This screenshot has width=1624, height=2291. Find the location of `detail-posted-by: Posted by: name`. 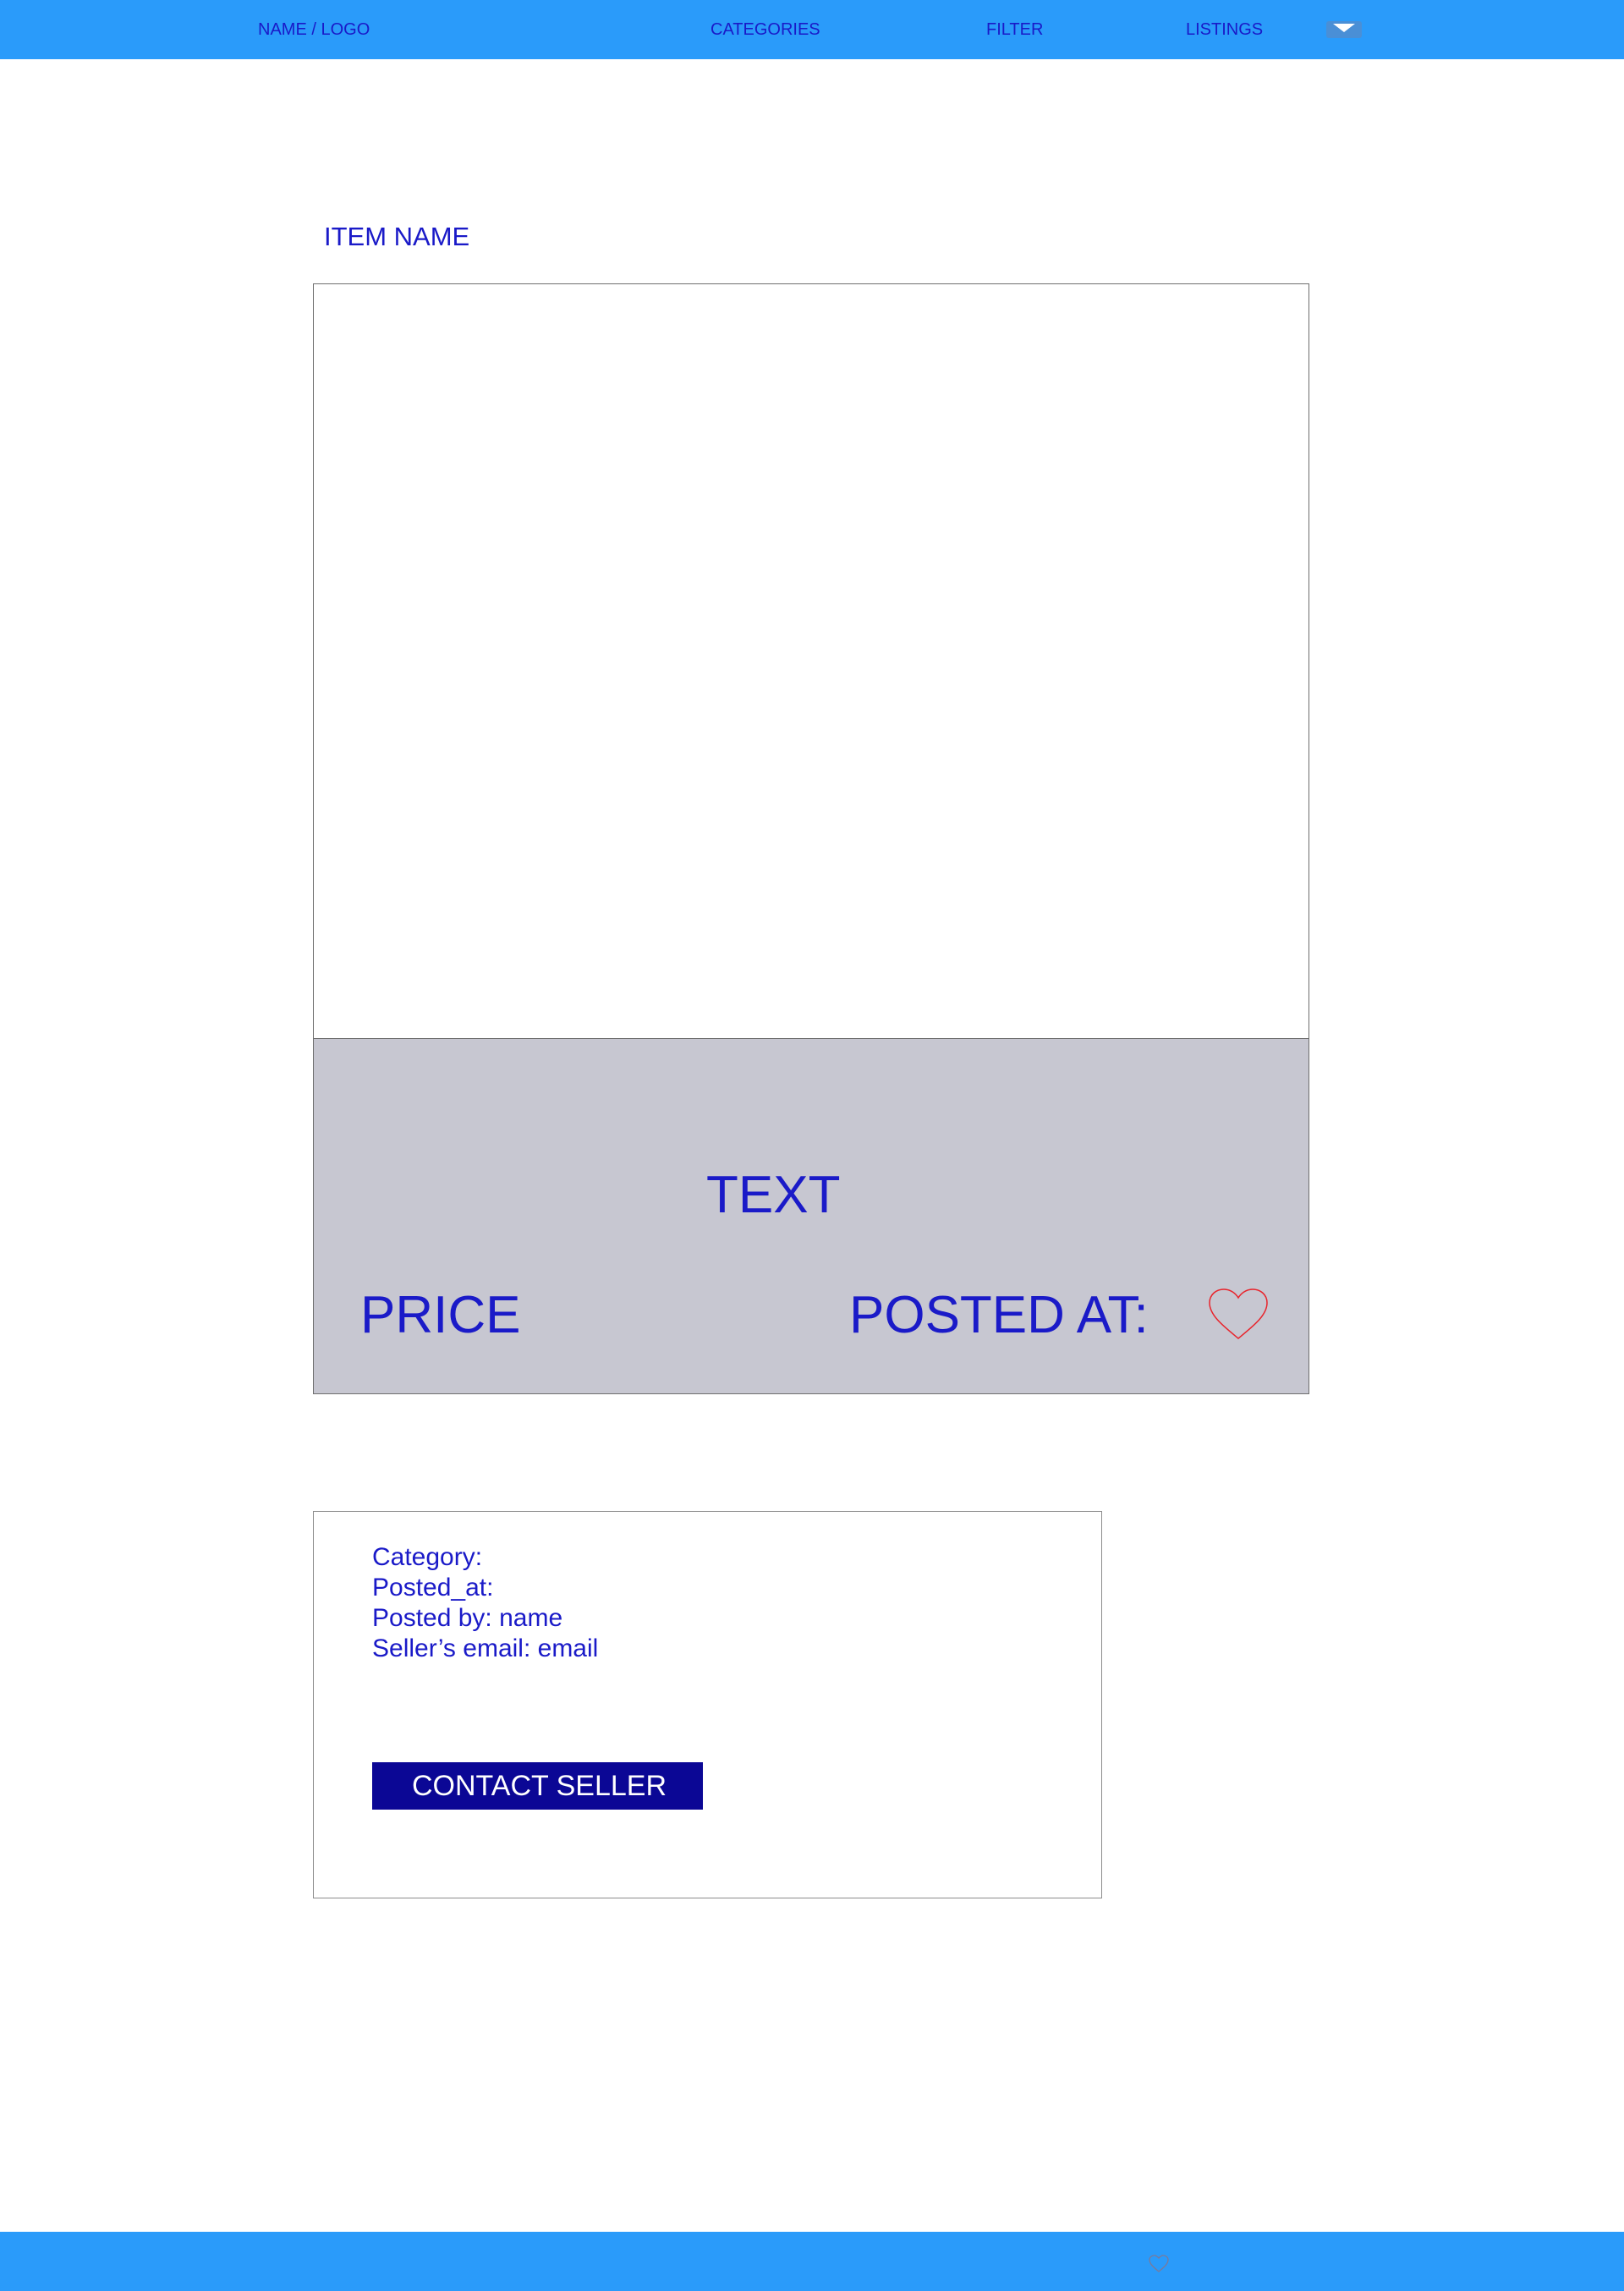

detail-posted-by: Posted by: name is located at coordinates (467, 1618).